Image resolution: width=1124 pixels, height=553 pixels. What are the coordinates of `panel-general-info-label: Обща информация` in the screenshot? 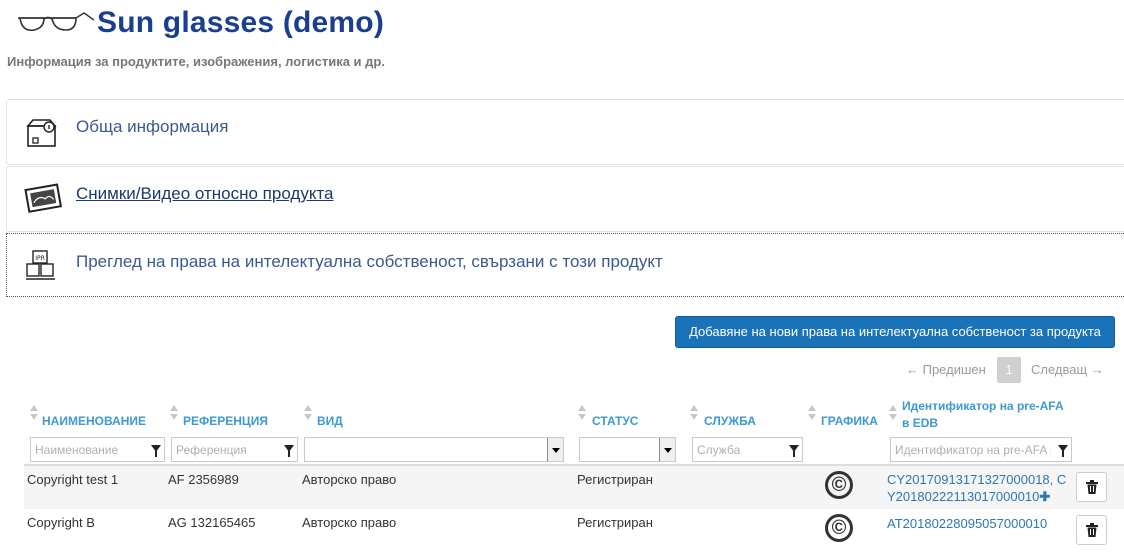 It's located at (152, 126).